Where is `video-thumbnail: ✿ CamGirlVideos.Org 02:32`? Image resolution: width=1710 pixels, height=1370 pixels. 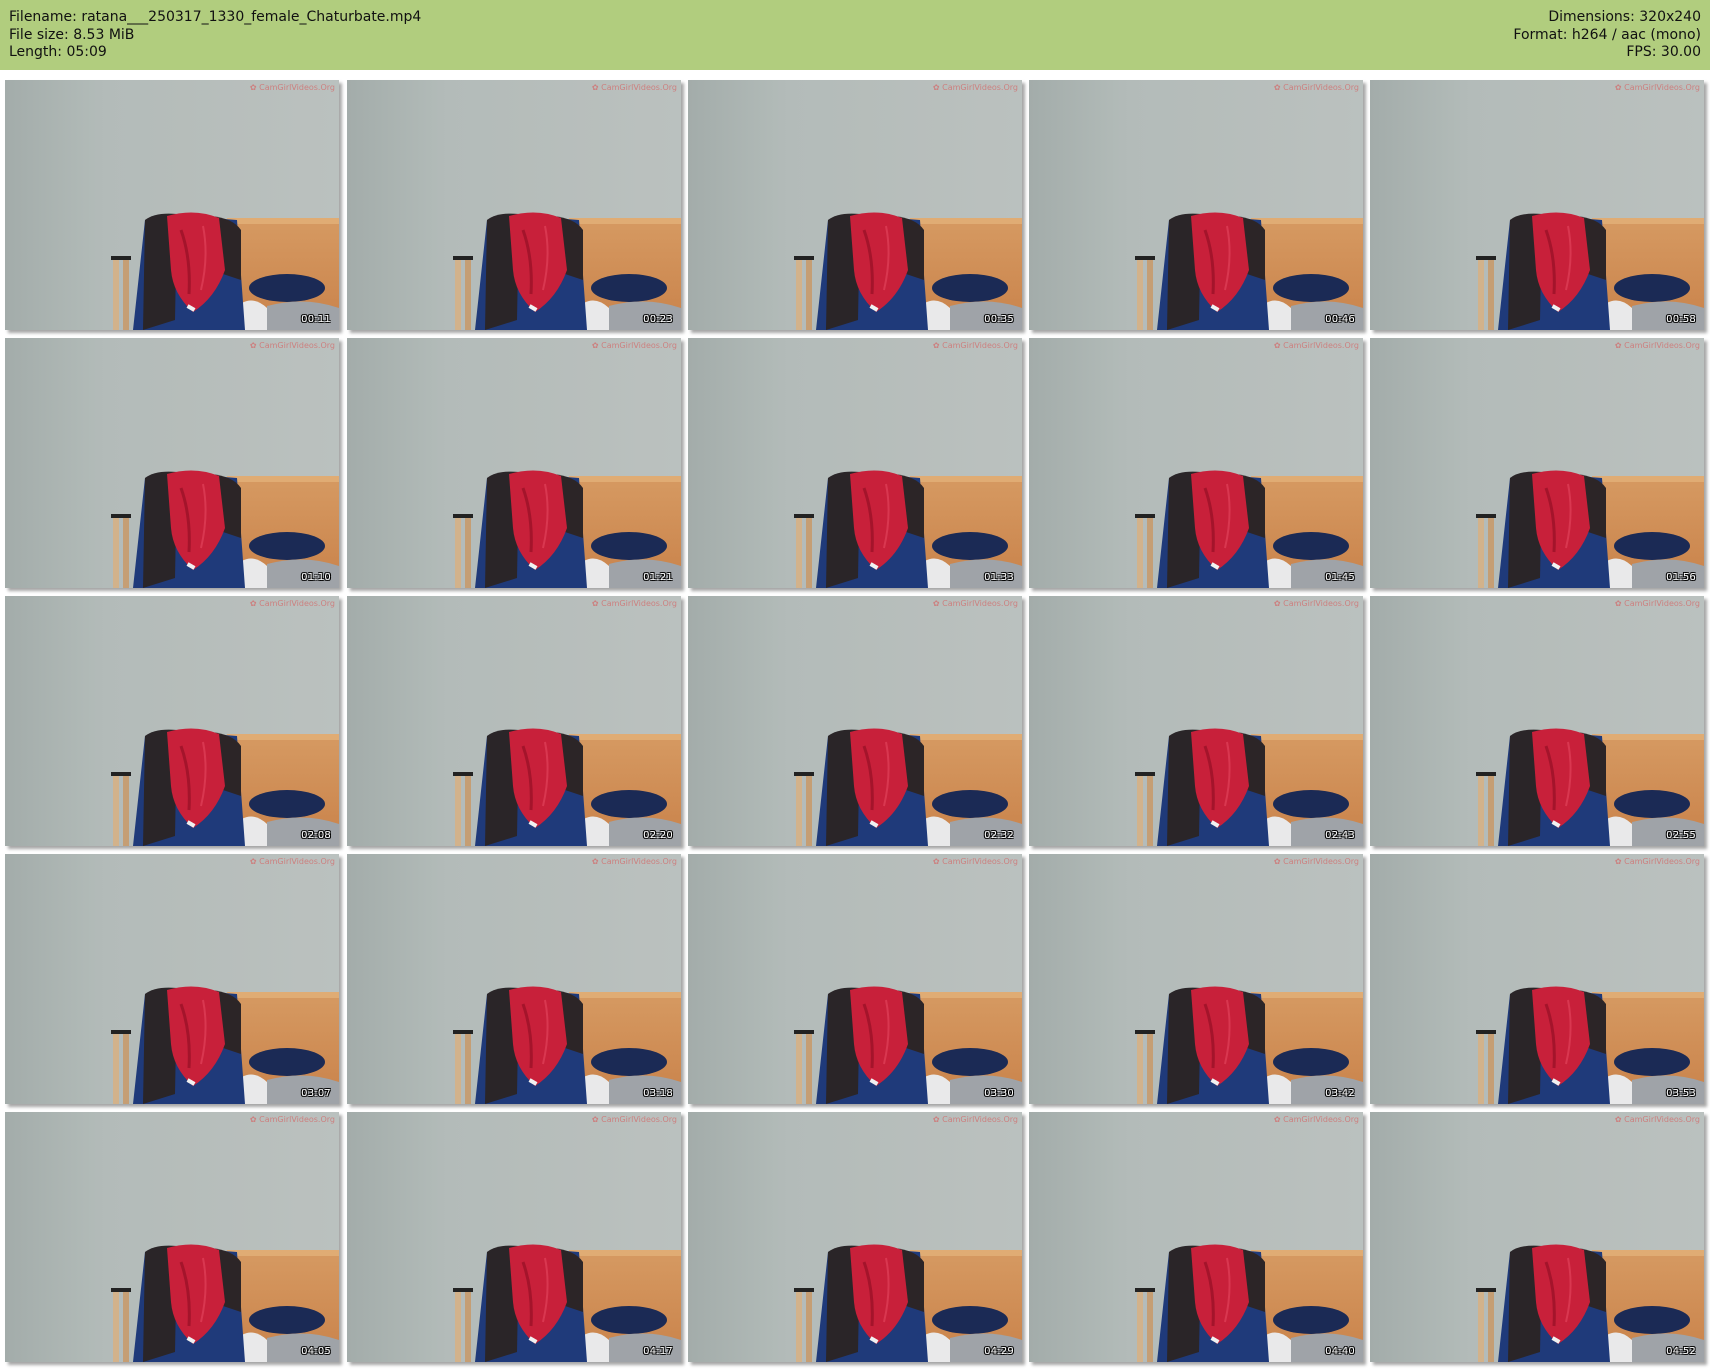
video-thumbnail: ✿ CamGirlVideos.Org 02:32 is located at coordinates (855, 721).